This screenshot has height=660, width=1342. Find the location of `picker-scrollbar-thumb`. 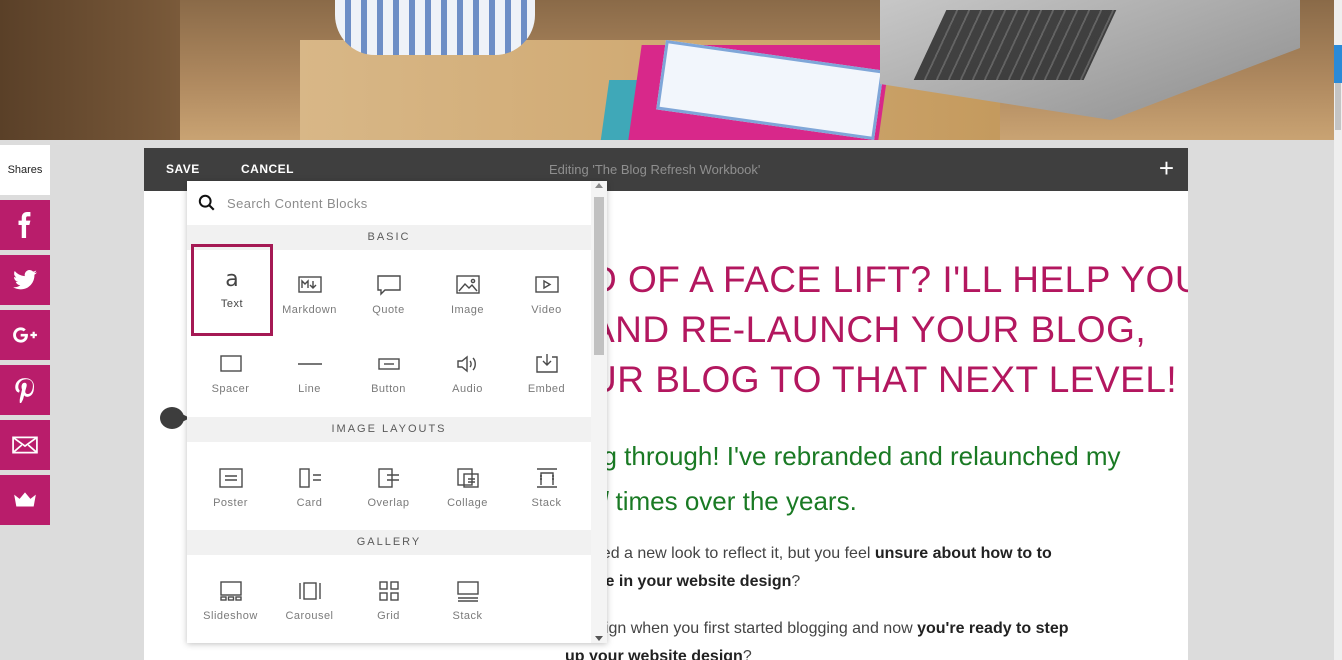

picker-scrollbar-thumb is located at coordinates (599, 276).